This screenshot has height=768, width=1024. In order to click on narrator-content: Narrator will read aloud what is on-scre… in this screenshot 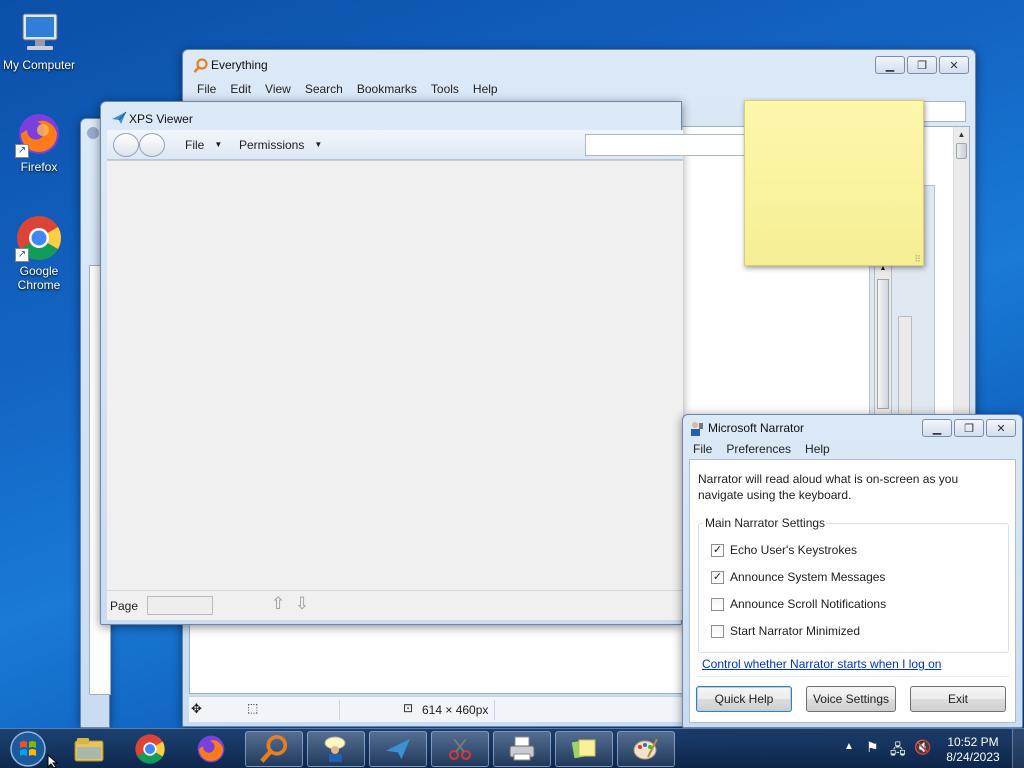, I will do `click(852, 591)`.